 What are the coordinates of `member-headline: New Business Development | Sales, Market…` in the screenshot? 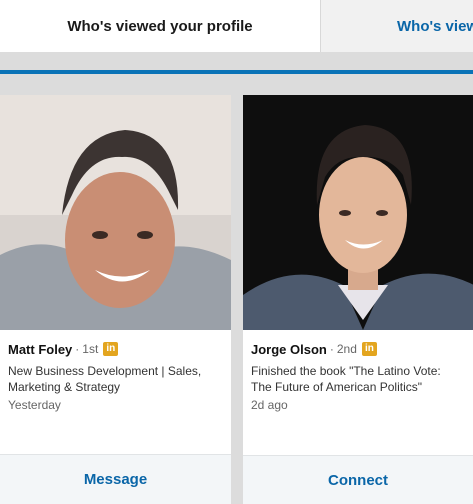 It's located at (115, 379).